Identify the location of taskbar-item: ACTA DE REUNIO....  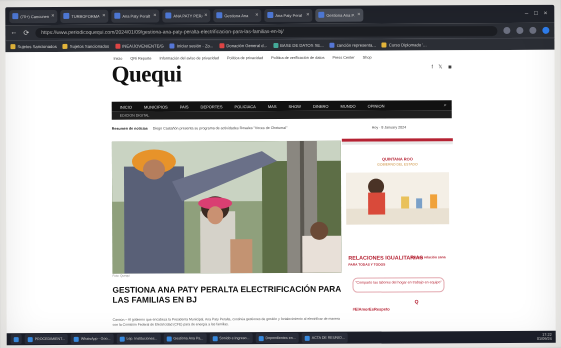
(324, 337).